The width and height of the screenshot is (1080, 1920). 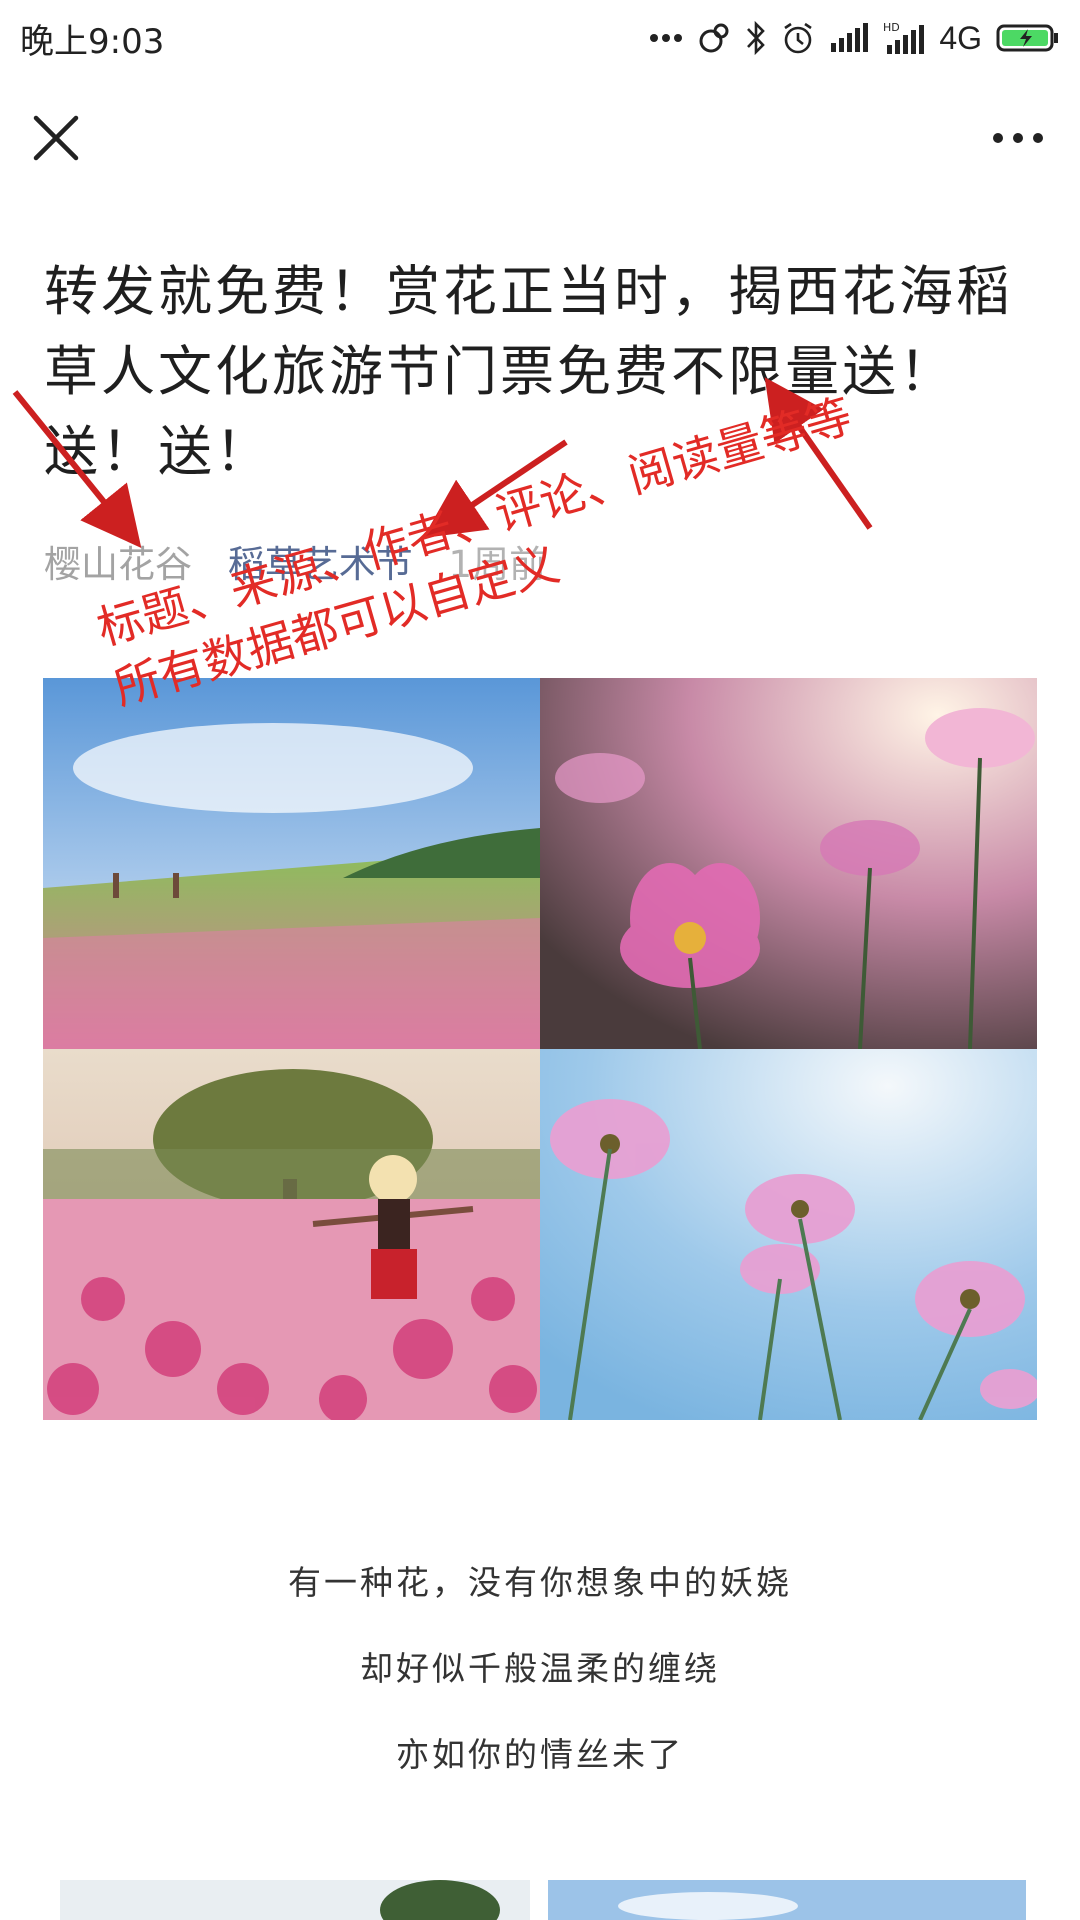 I want to click on article-author-link: 稻草艺术节, so click(x=320, y=564).